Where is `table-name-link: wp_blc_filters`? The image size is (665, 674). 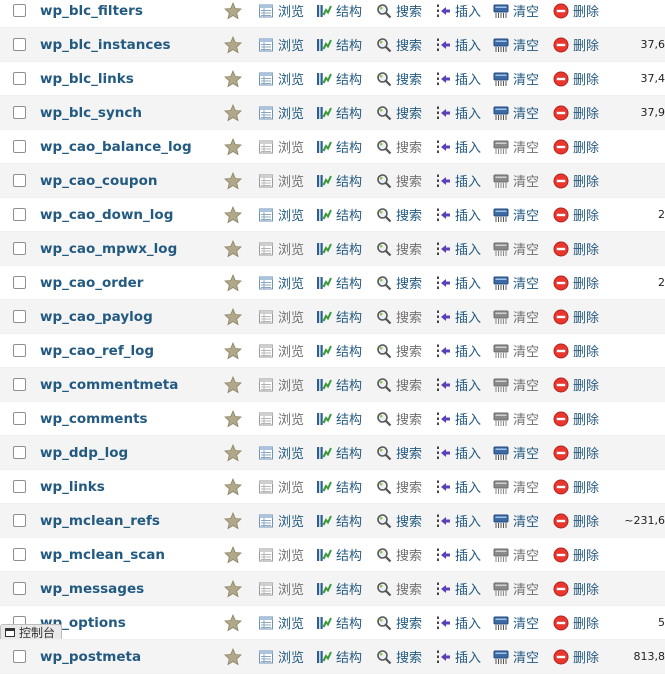 table-name-link: wp_blc_filters is located at coordinates (91, 11).